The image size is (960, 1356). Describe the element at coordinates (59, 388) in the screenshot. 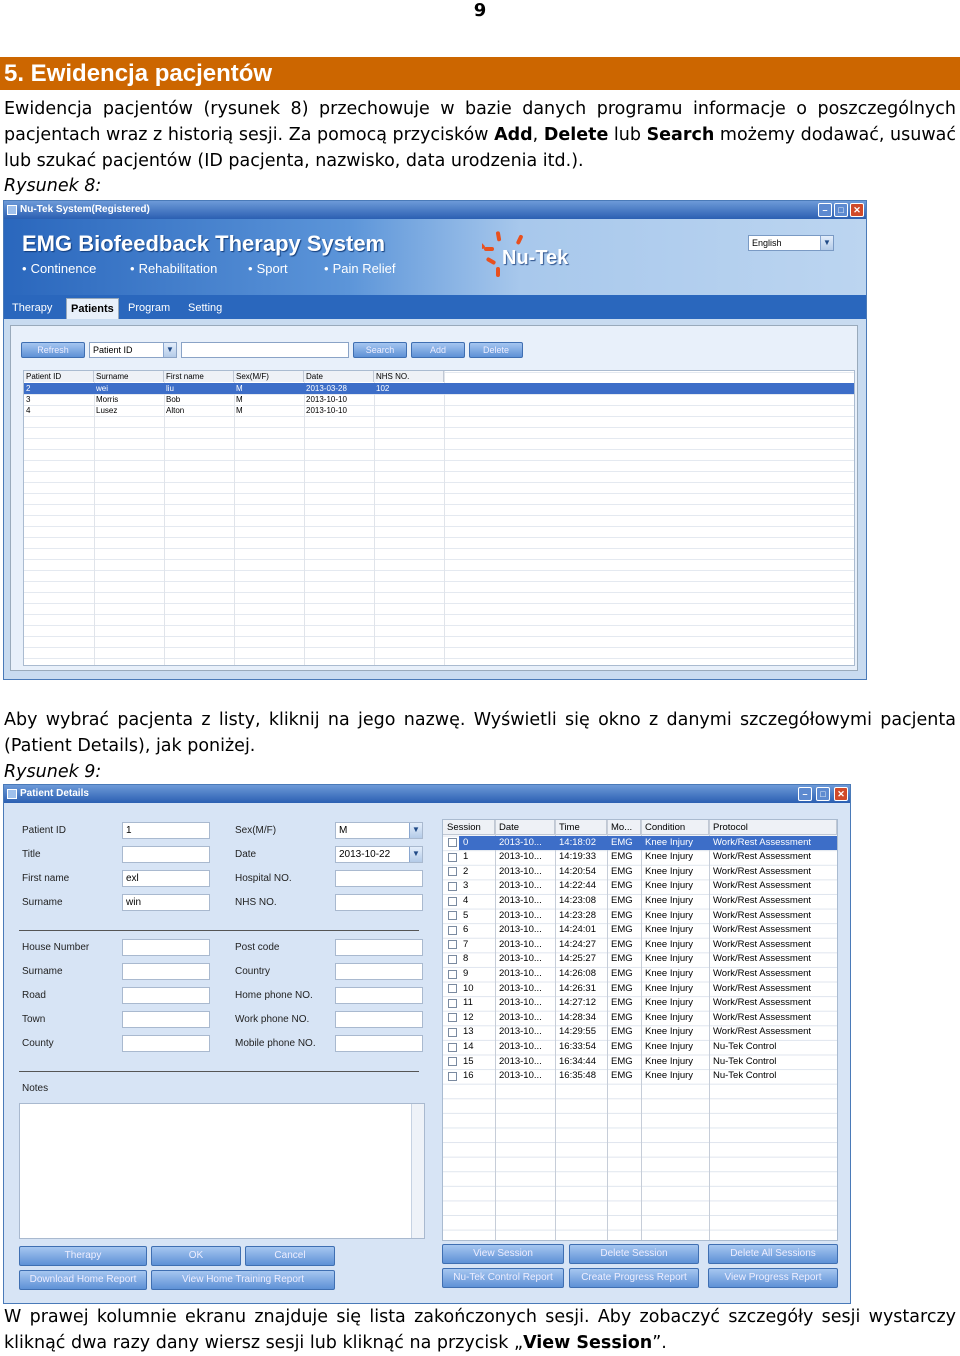

I see `table-cell: 2` at that location.